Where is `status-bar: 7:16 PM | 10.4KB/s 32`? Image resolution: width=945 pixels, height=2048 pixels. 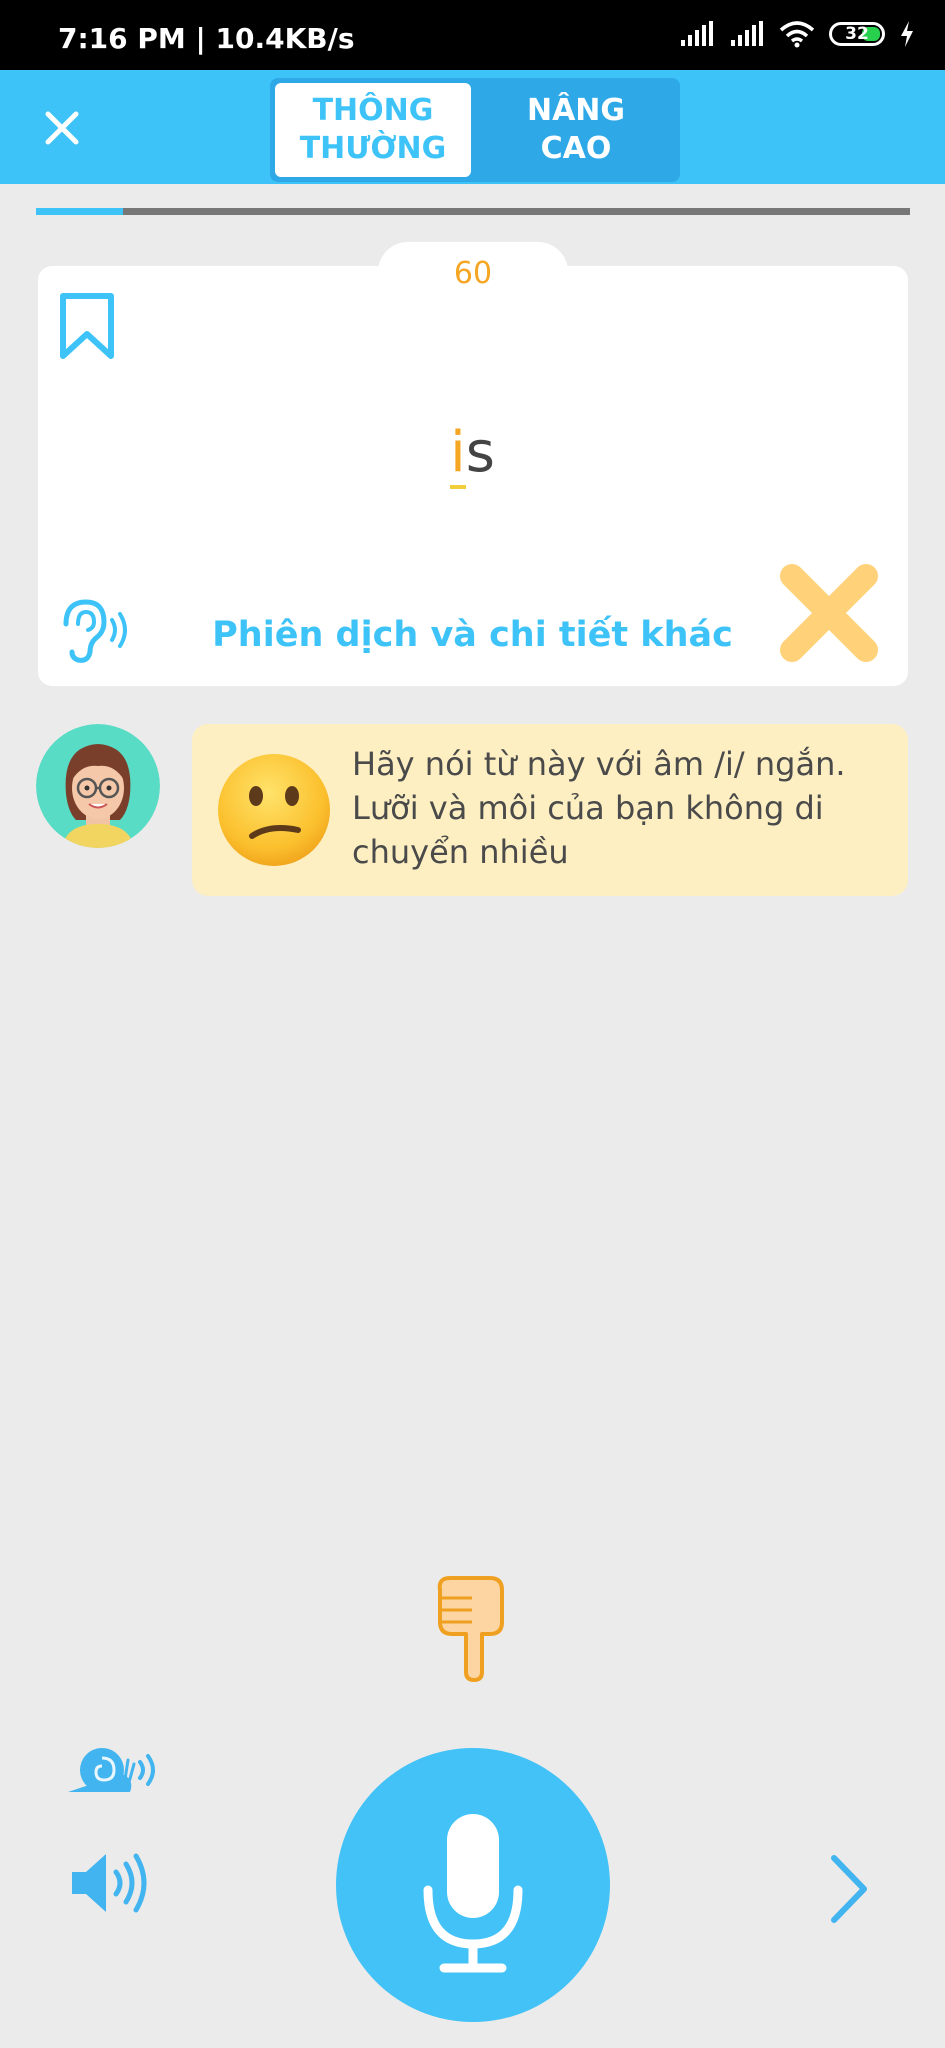 status-bar: 7:16 PM | 10.4KB/s 32 is located at coordinates (472, 35).